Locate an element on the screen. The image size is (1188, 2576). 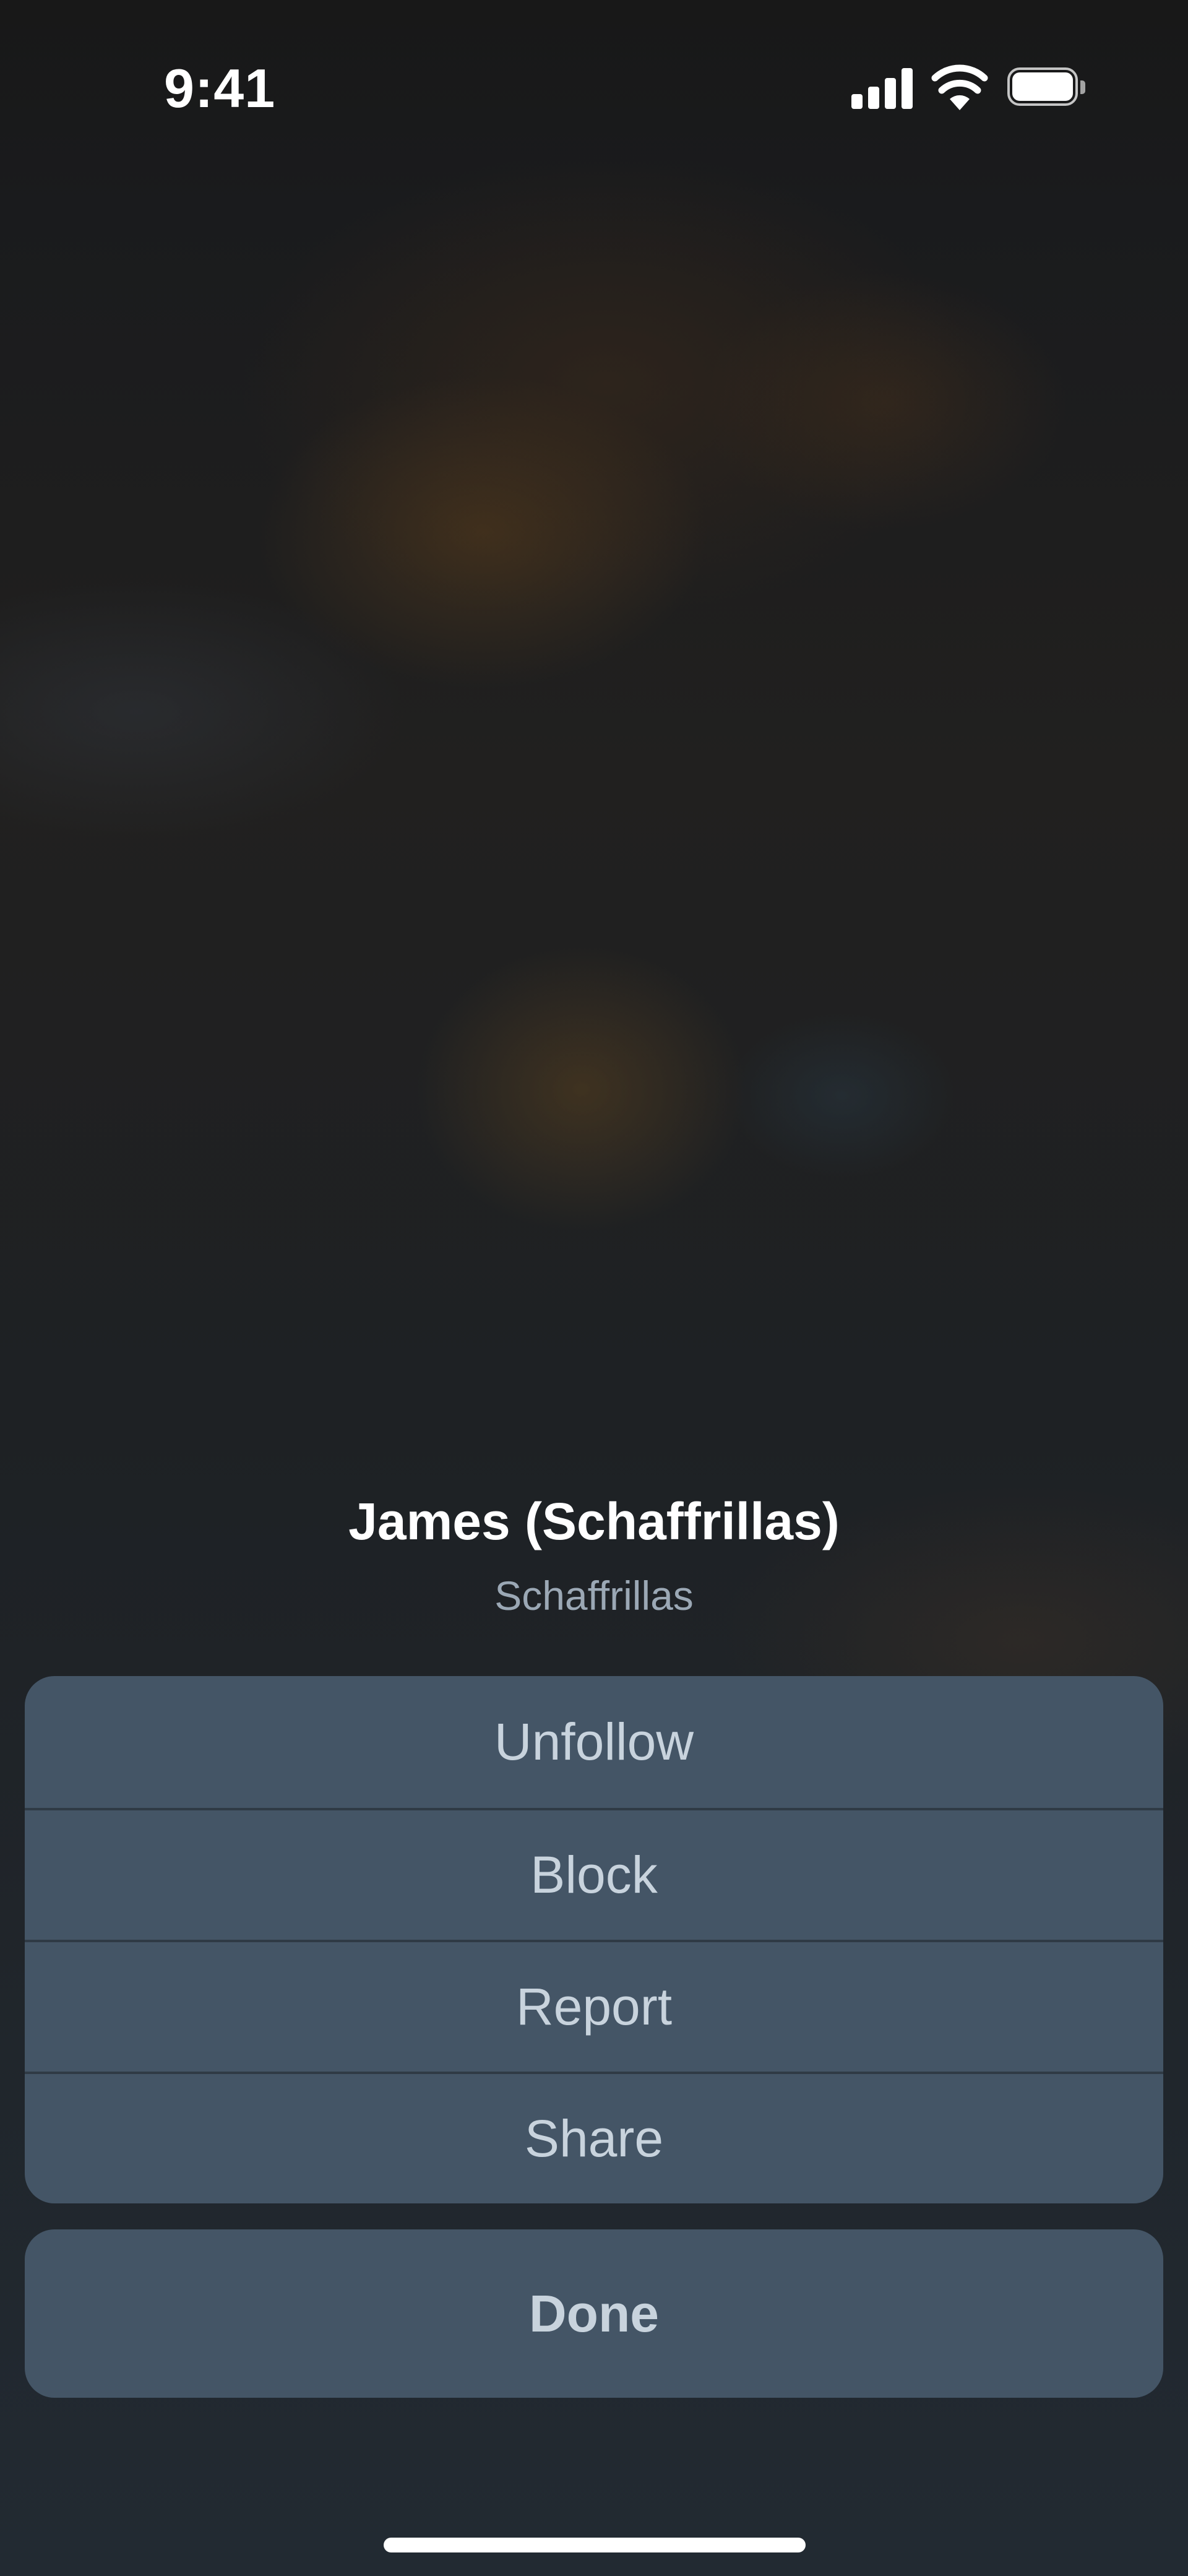
signal-icon is located at coordinates (882, 88).